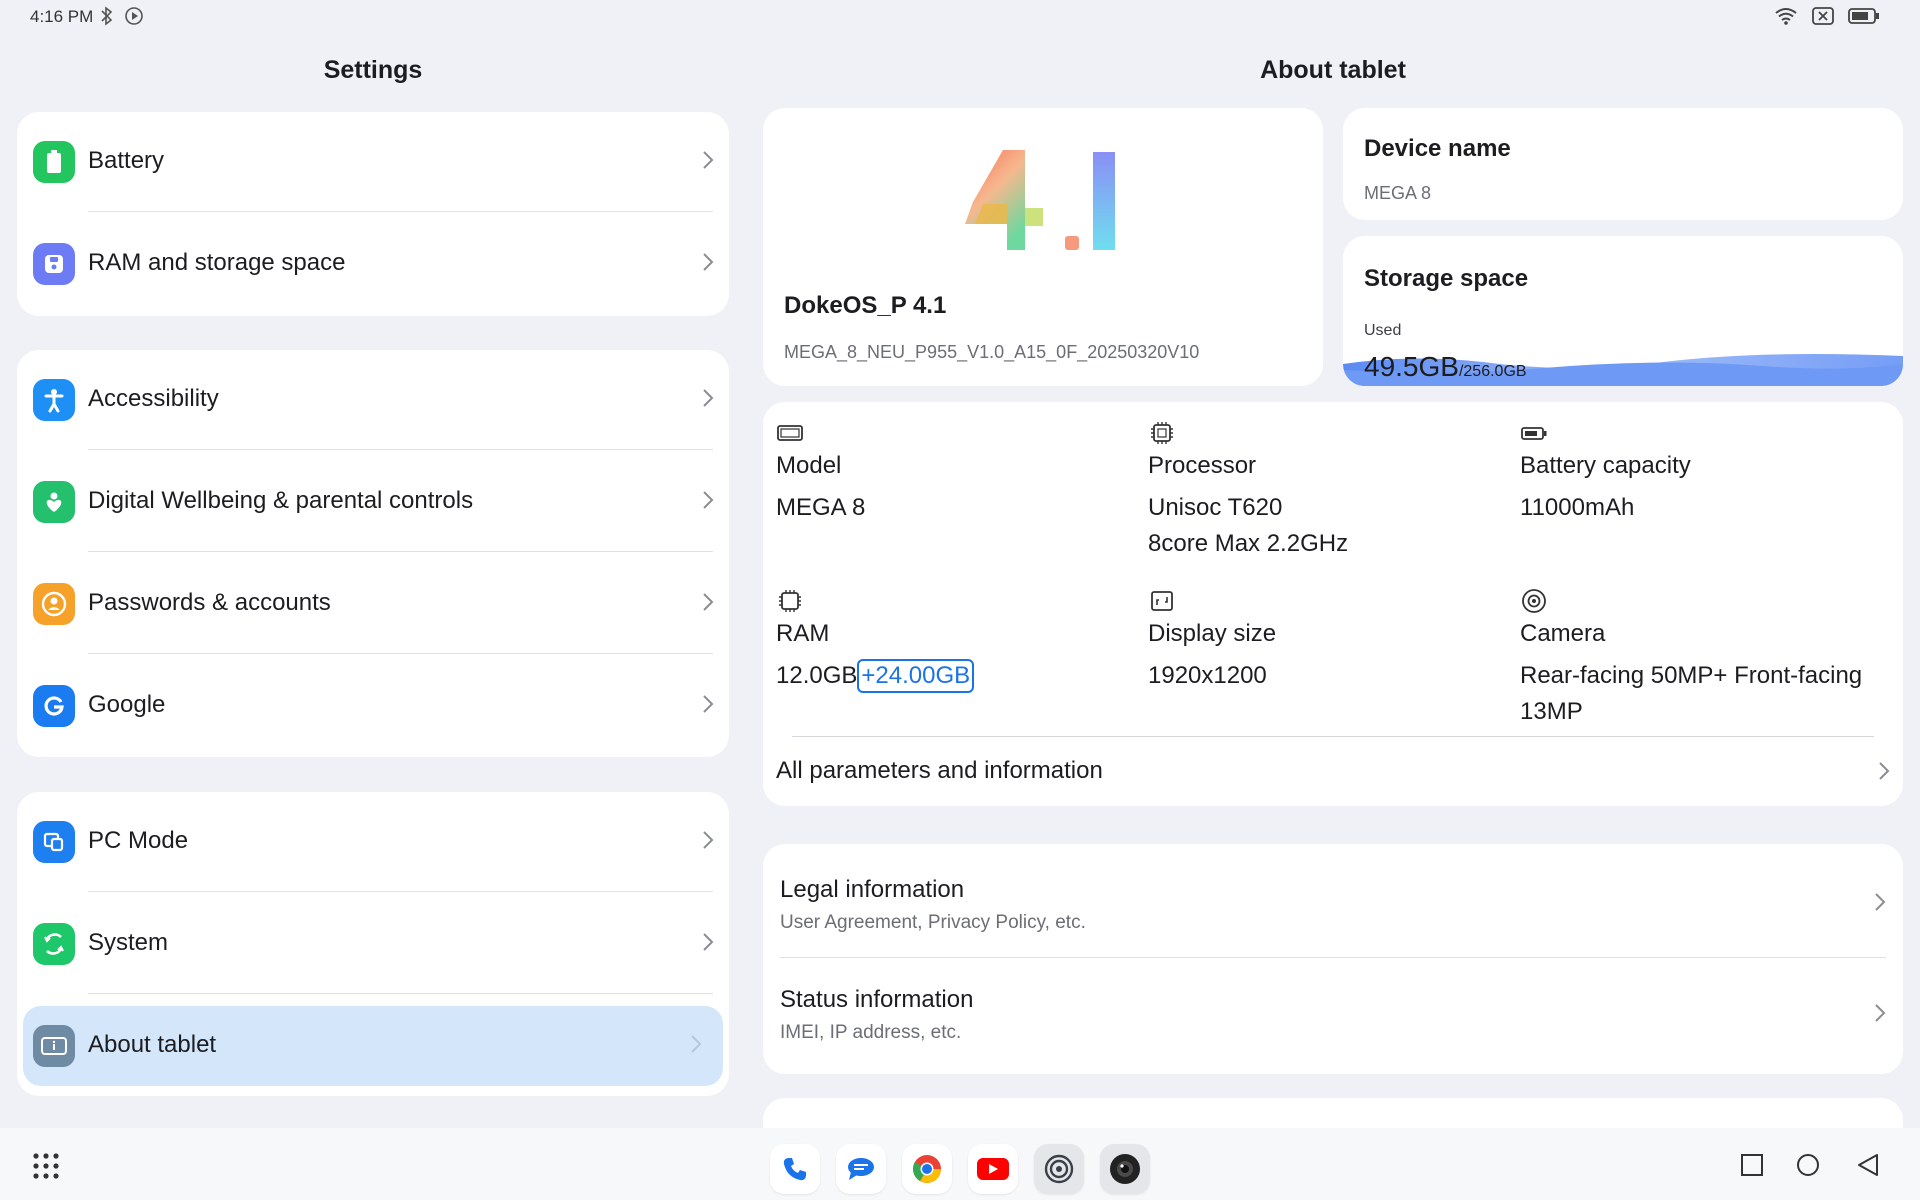  What do you see at coordinates (373, 604) in the screenshot?
I see `menu-item-passwords-accounts: Passwords & accounts` at bounding box center [373, 604].